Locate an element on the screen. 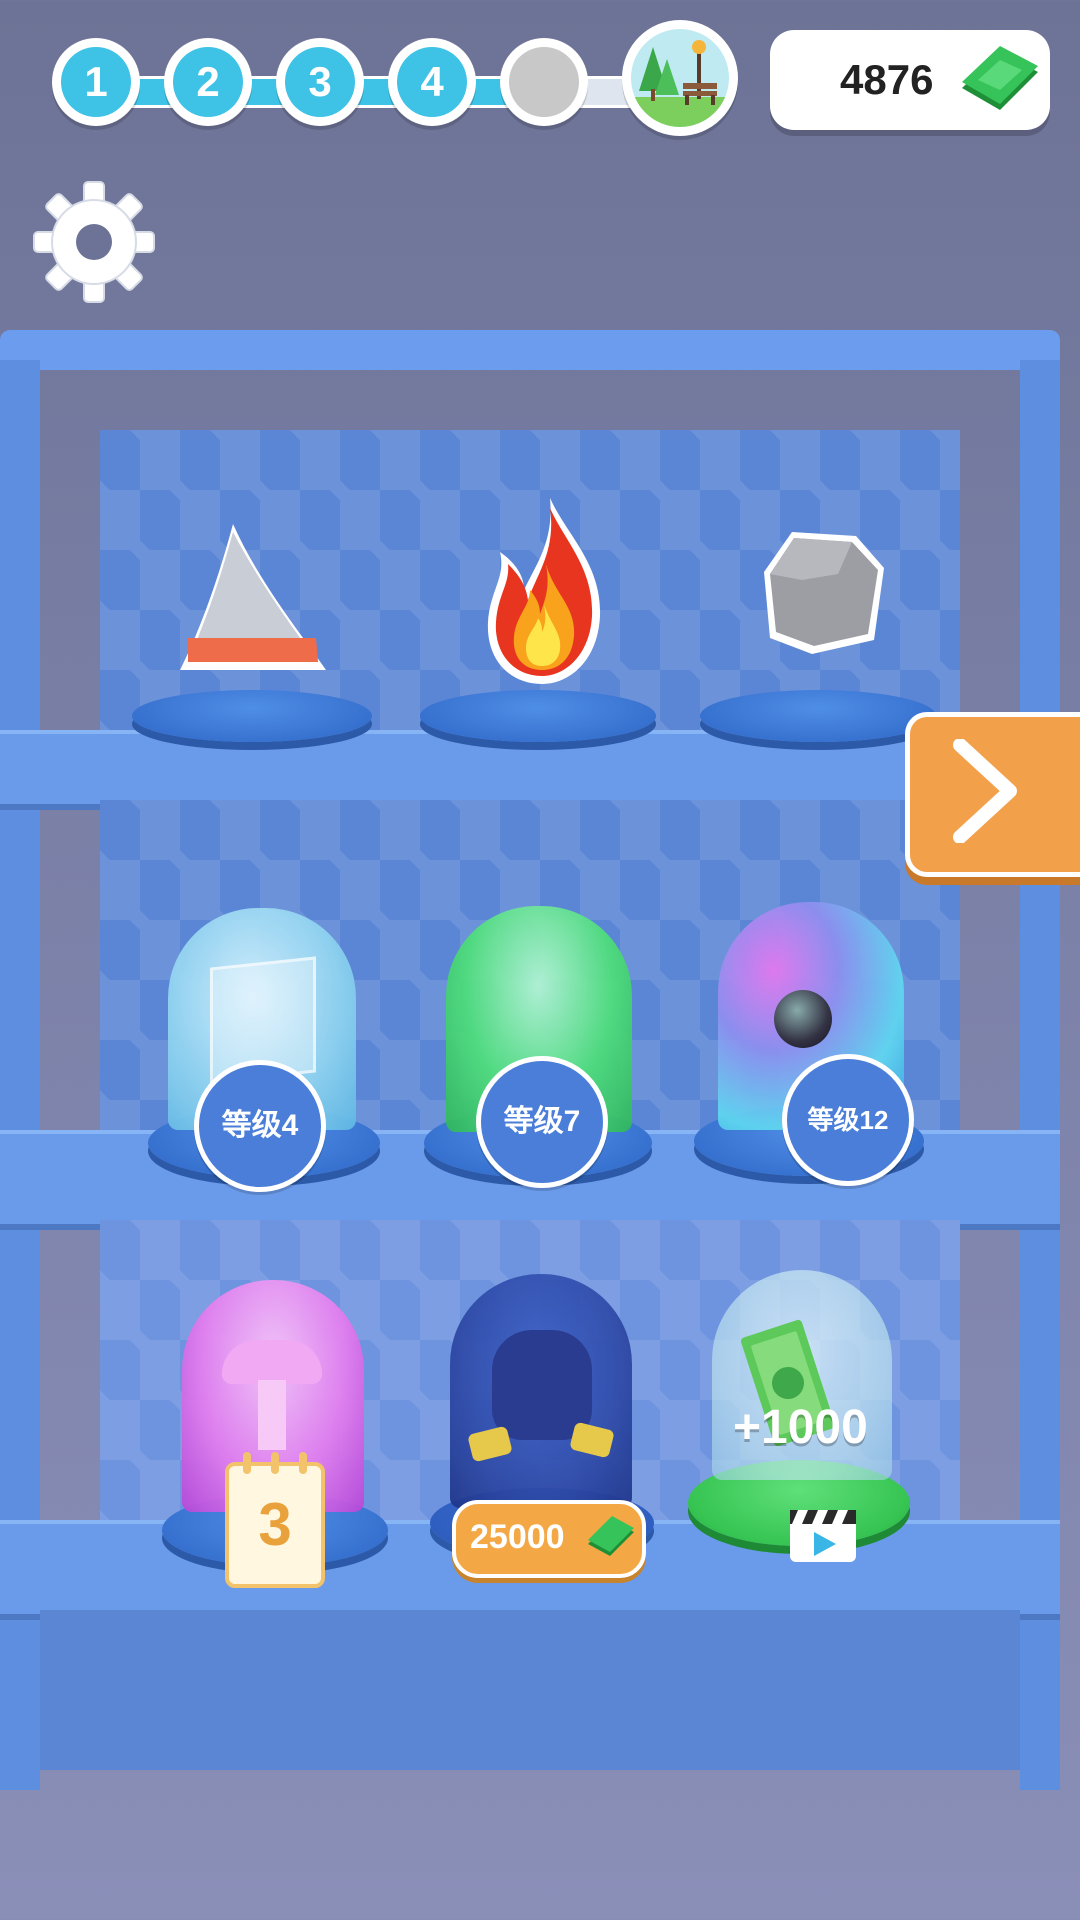 This screenshot has height=1920, width=1080. level-step-2: 2 is located at coordinates (208, 82).